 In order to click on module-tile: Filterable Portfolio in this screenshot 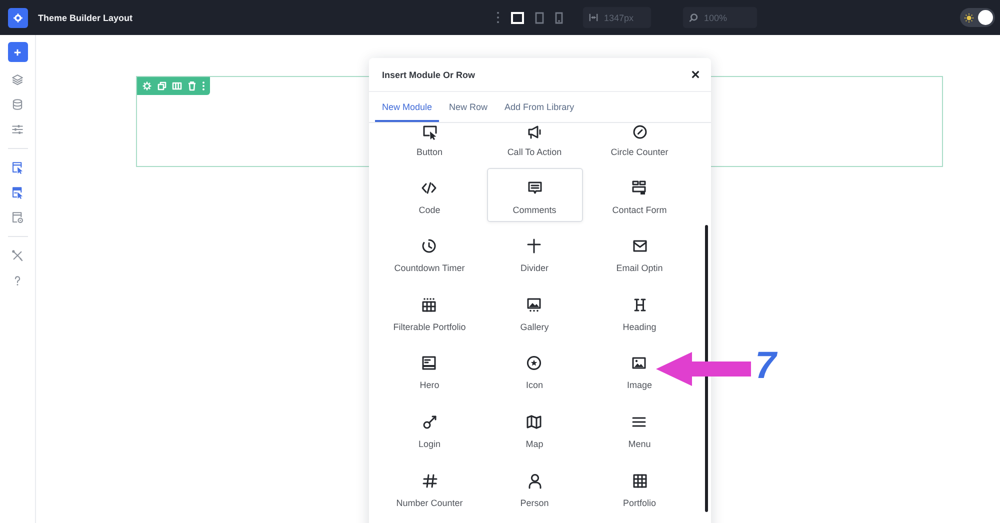, I will do `click(429, 311)`.